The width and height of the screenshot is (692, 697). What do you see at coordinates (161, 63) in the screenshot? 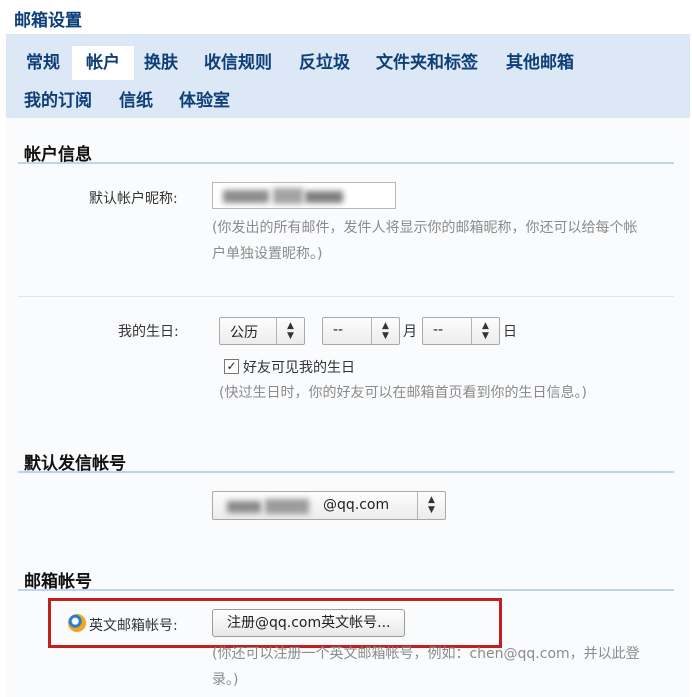
I see `tab-skin: 换肤` at bounding box center [161, 63].